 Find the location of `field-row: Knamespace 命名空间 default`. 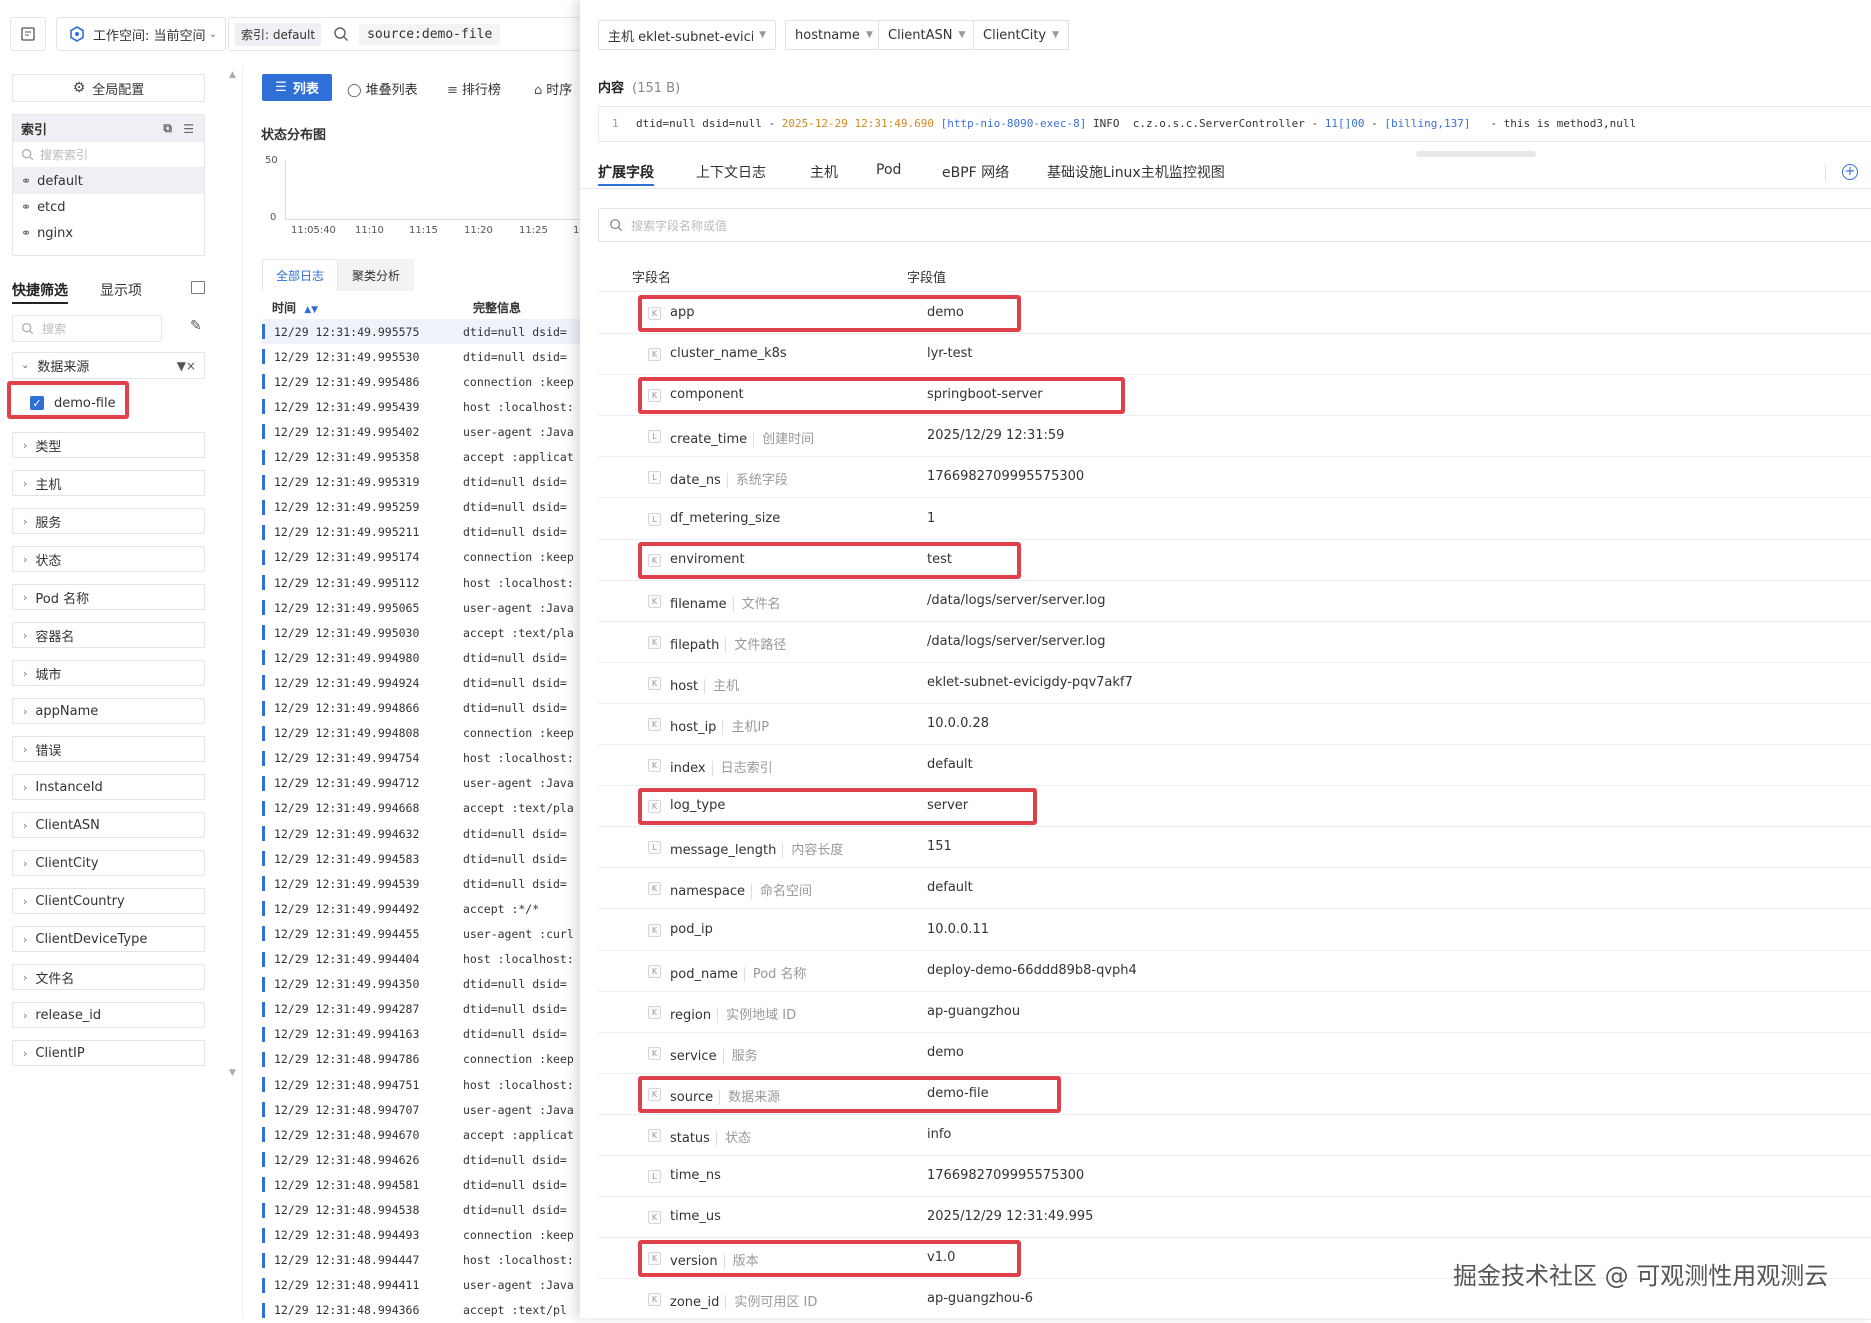

field-row: Knamespace 命名空间 default is located at coordinates (1234, 889).